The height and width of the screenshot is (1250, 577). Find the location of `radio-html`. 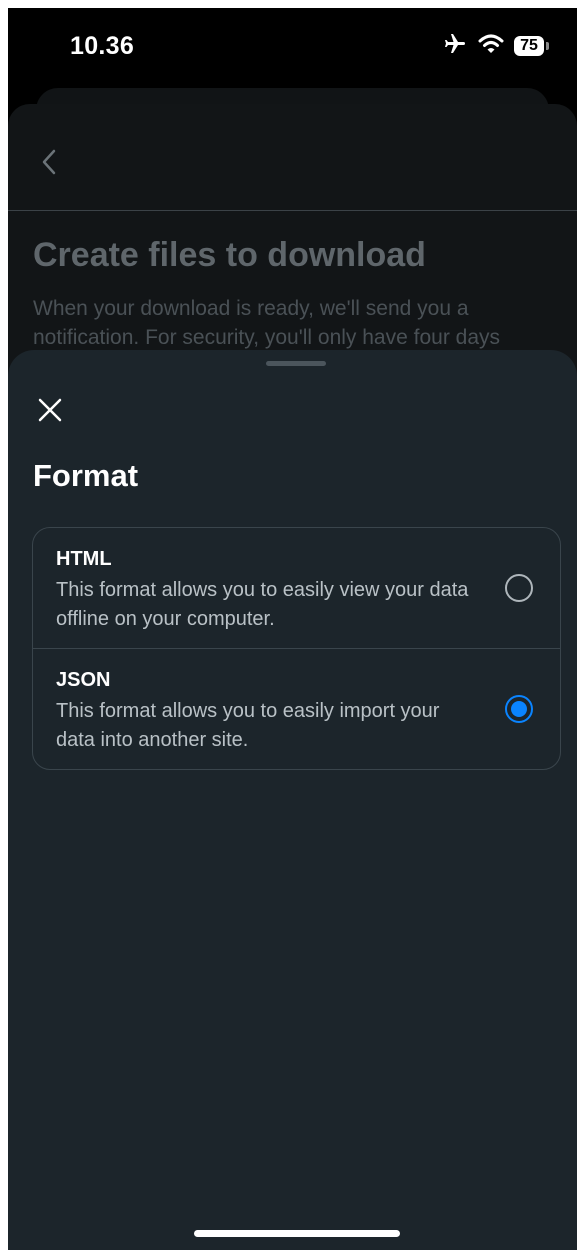

radio-html is located at coordinates (519, 588).